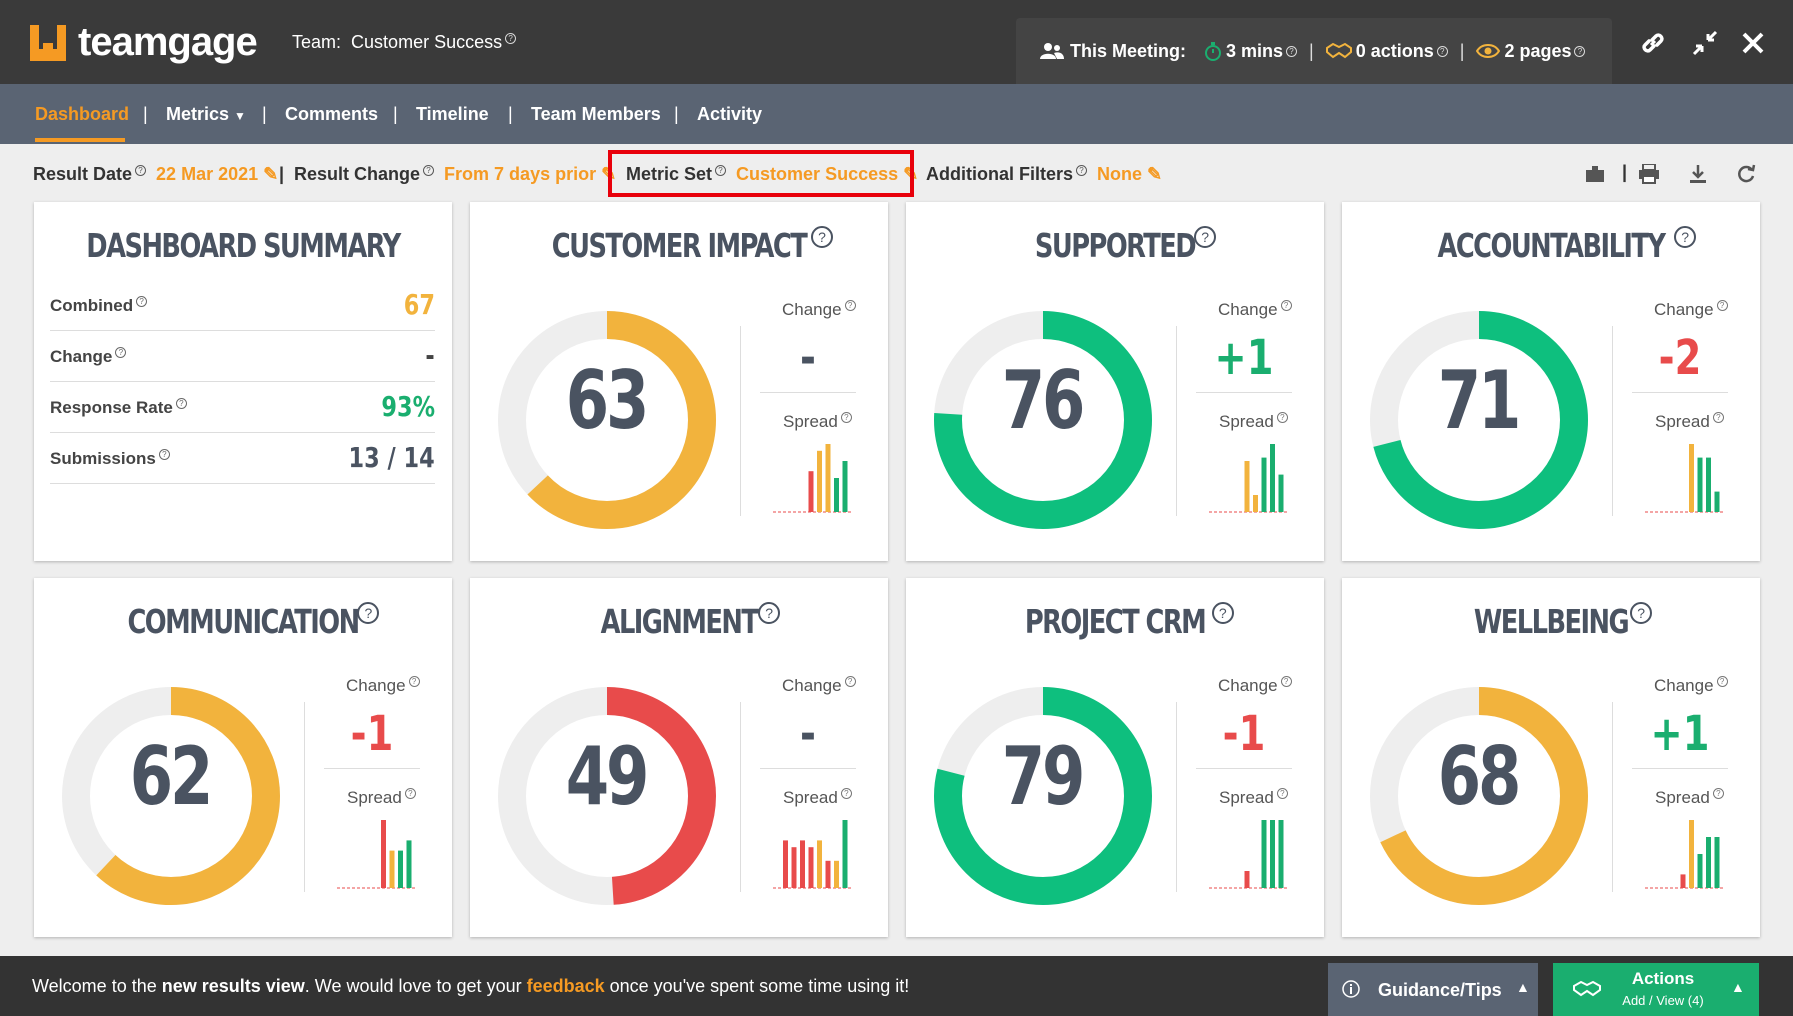  What do you see at coordinates (82, 114) in the screenshot?
I see `tab-dashboard: Dashboard` at bounding box center [82, 114].